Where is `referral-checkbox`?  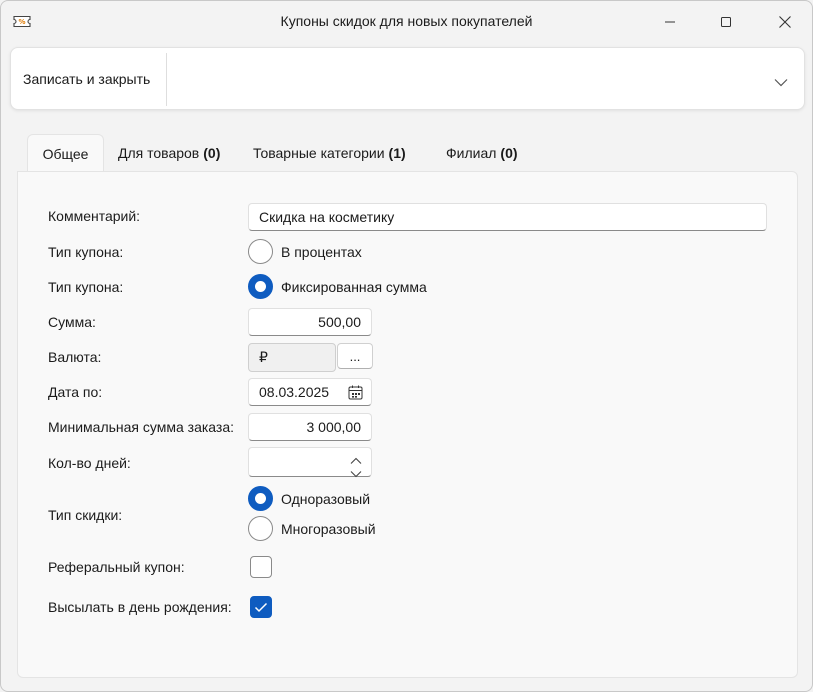
referral-checkbox is located at coordinates (261, 567).